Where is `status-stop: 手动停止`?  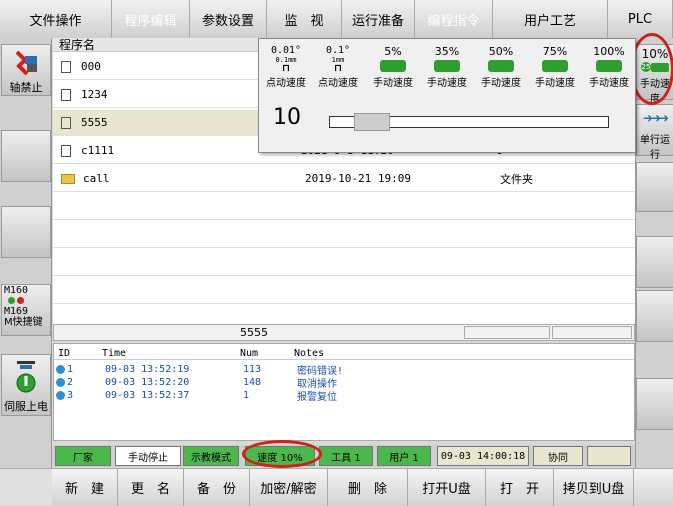 status-stop: 手动停止 is located at coordinates (148, 456).